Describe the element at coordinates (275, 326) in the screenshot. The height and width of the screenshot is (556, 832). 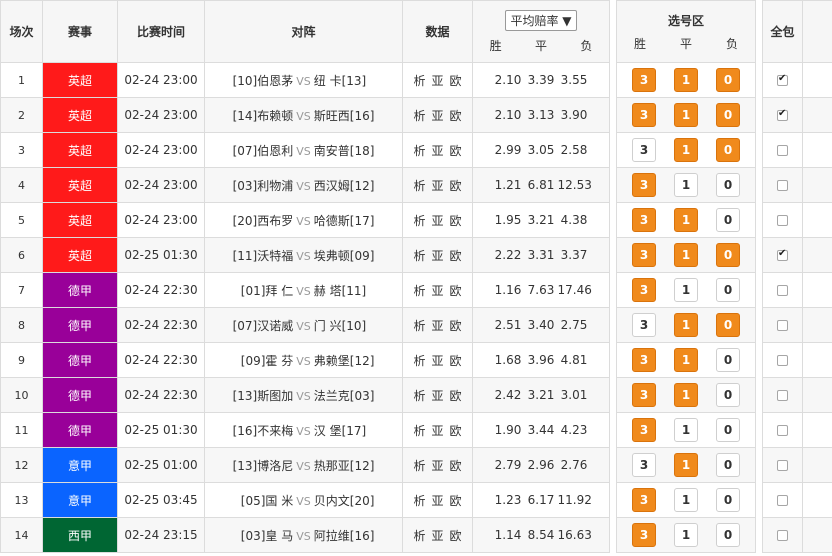
I see `home-team-link: 汉诺威` at that location.